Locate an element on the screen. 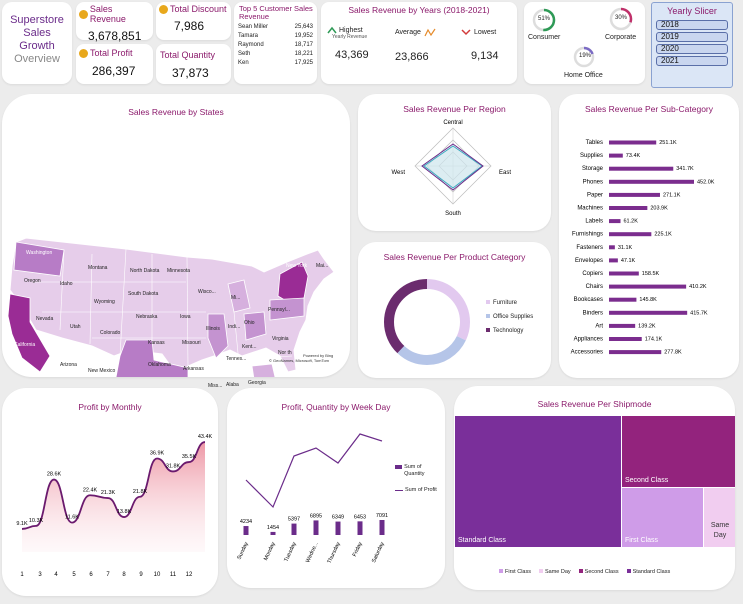  weekday-quantity-label: 7091 is located at coordinates (382, 516).